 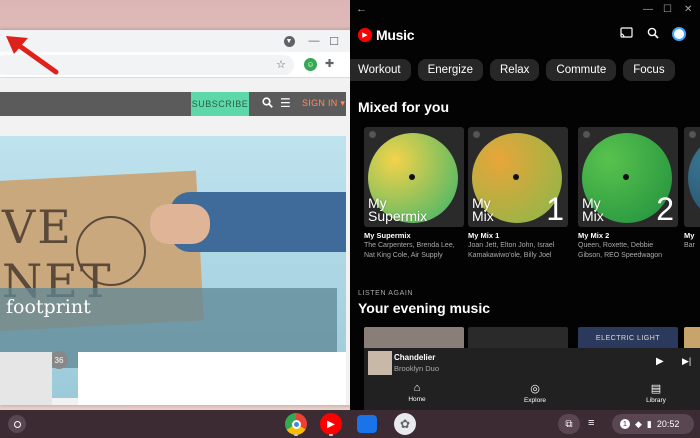 I want to click on status-area: 1 ◆ ▮ 20:52, so click(x=653, y=424).